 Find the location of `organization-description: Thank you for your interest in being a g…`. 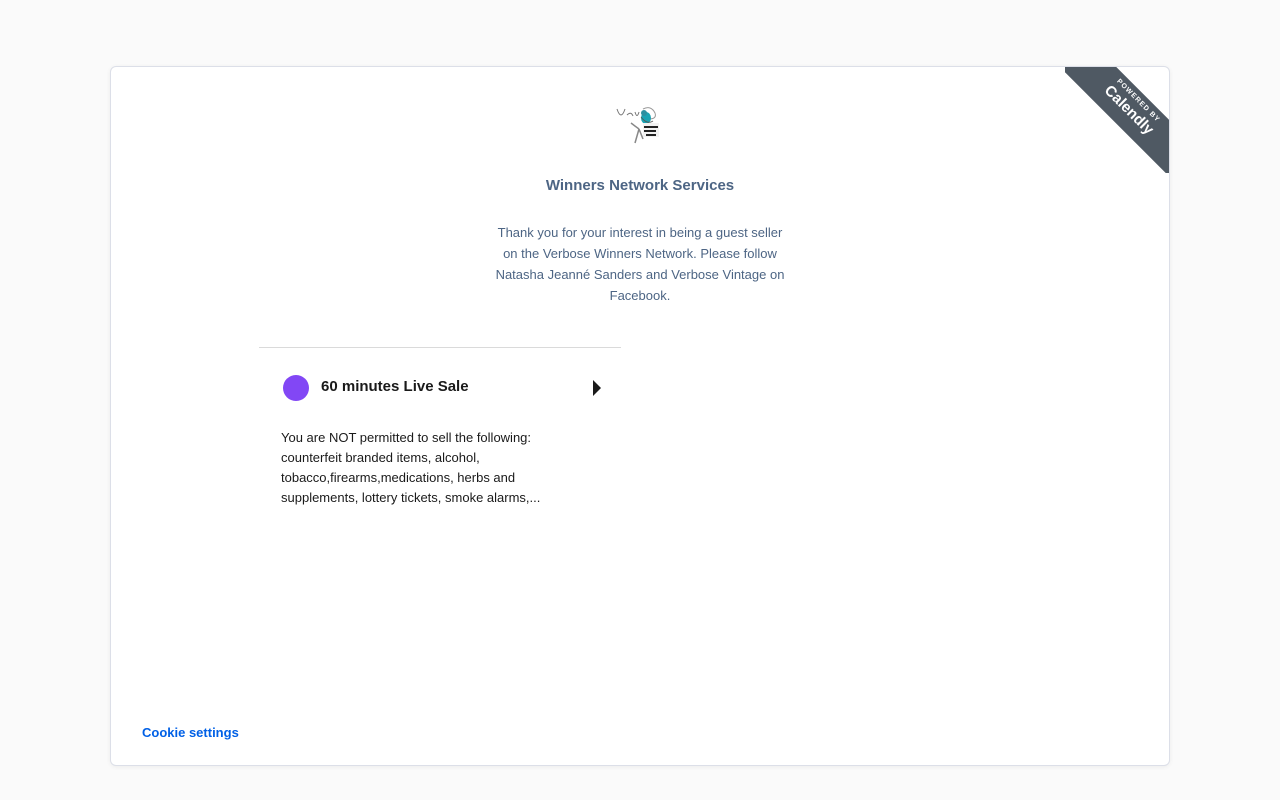

organization-description: Thank you for your interest in being a g… is located at coordinates (640, 264).